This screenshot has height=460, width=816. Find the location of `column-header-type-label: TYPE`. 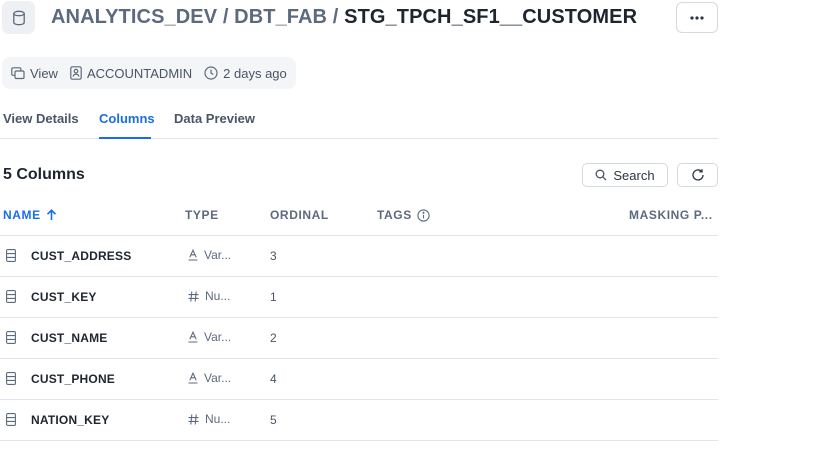

column-header-type-label: TYPE is located at coordinates (202, 215).